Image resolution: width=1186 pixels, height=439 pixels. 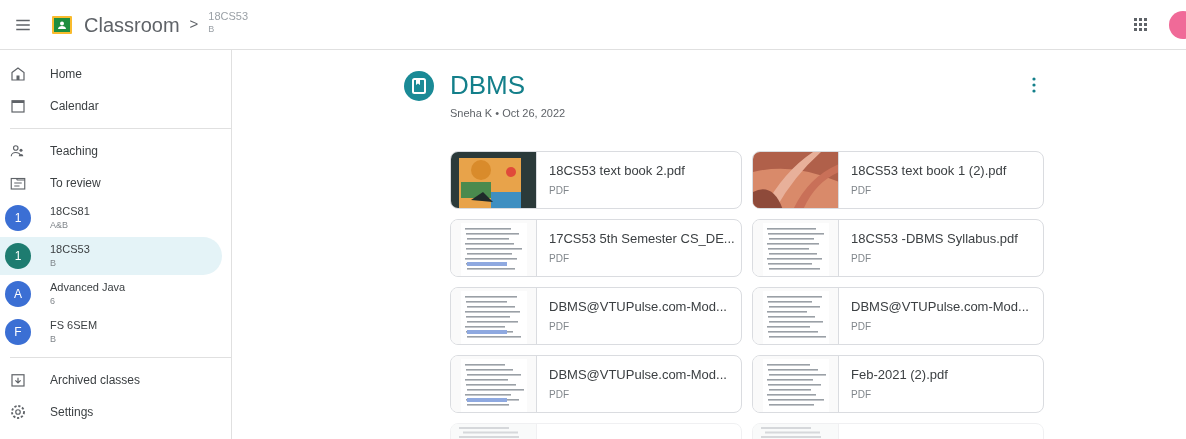 I want to click on settings-icon, so click(x=18, y=412).